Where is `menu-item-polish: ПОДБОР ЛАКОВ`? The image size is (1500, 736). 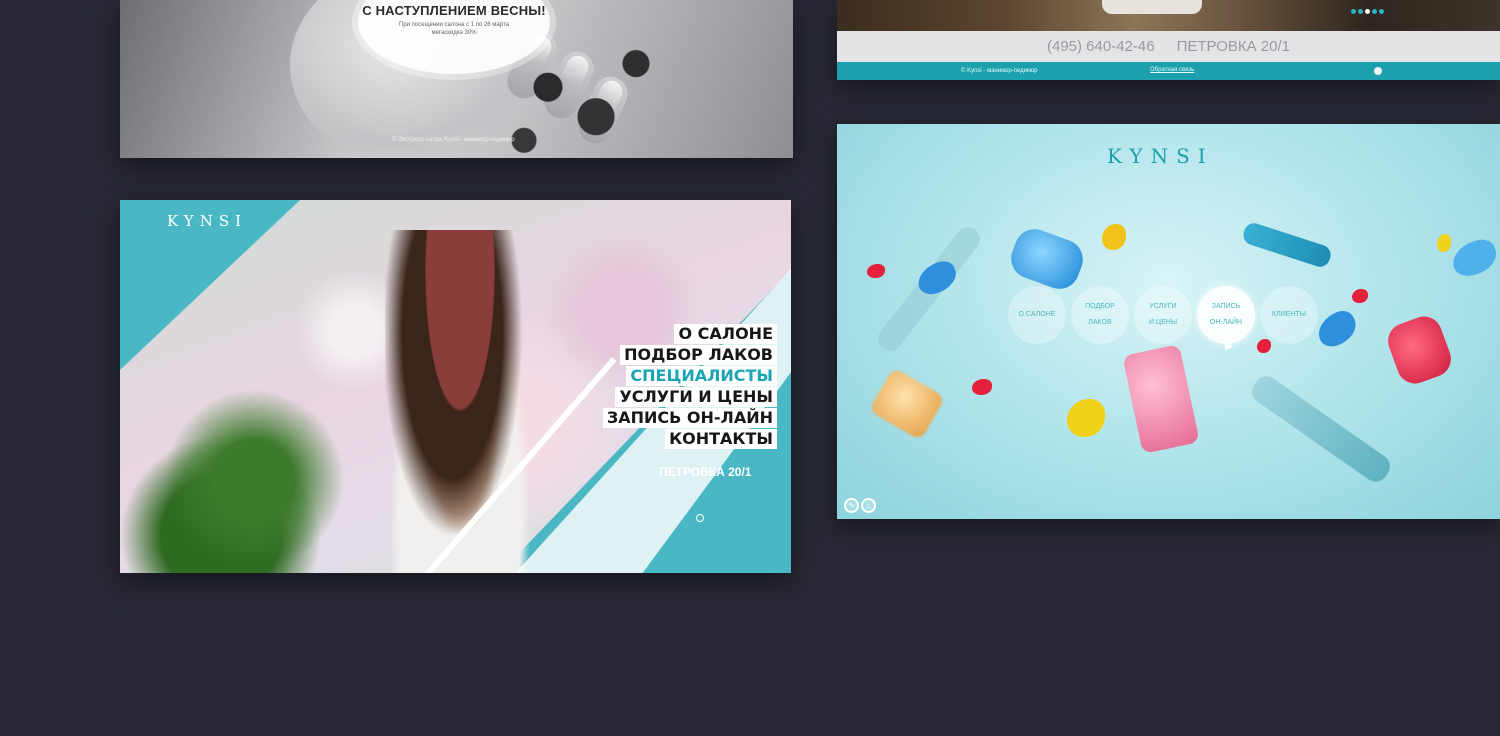 menu-item-polish: ПОДБОР ЛАКОВ is located at coordinates (698, 355).